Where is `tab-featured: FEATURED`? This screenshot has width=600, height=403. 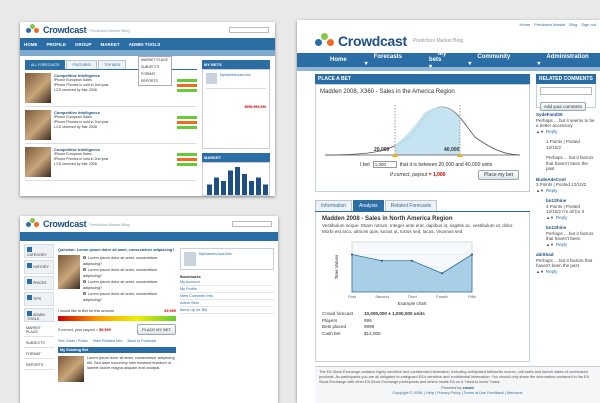 tab-featured: FEATURED is located at coordinates (82, 64).